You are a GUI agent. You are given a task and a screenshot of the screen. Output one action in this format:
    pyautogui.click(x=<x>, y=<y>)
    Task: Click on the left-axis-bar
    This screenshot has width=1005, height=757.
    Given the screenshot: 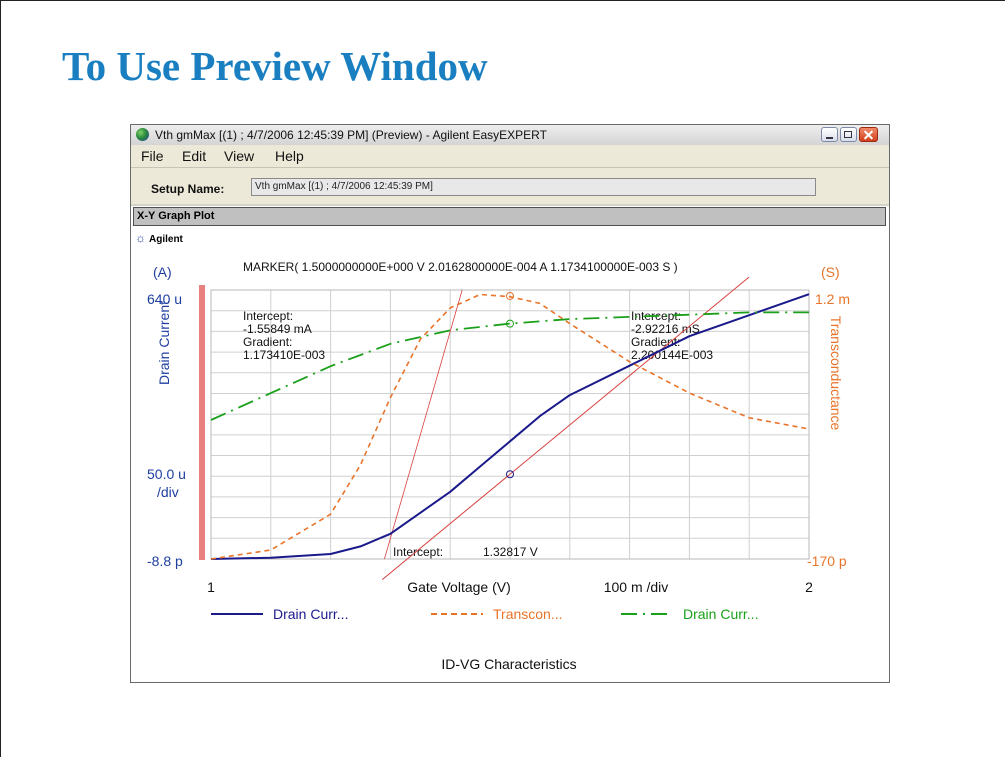 What is the action you would take?
    pyautogui.click(x=202, y=422)
    